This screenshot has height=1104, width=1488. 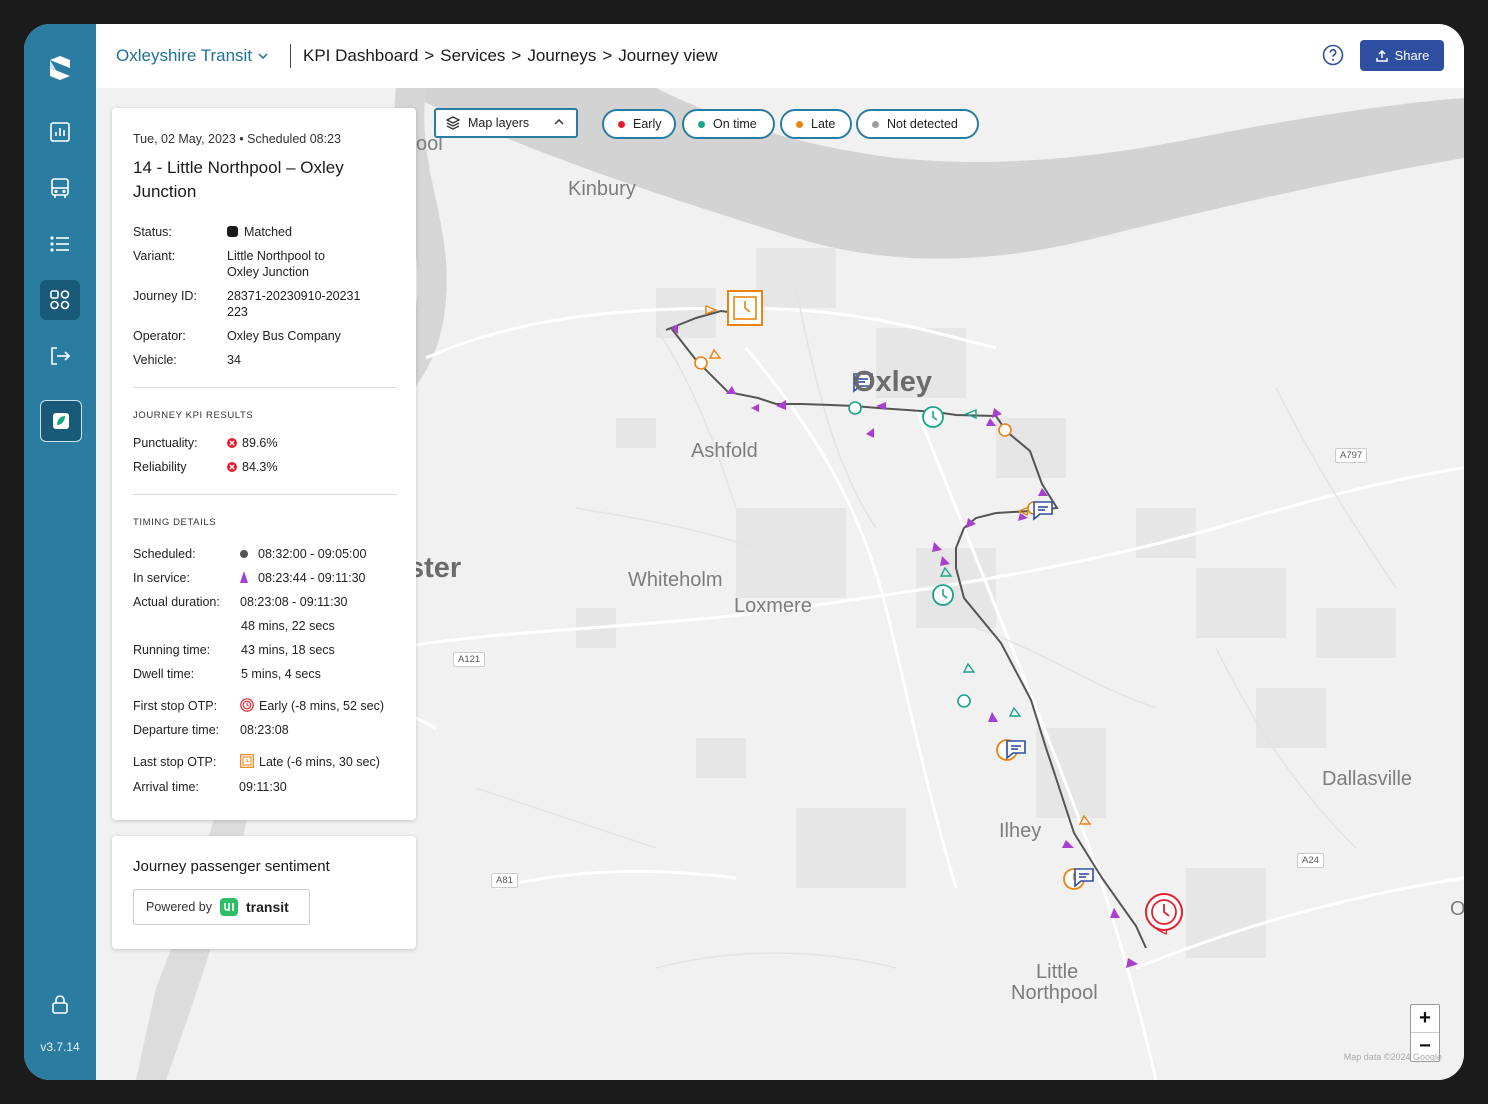 I want to click on reliability-label: Reliability, so click(x=160, y=467).